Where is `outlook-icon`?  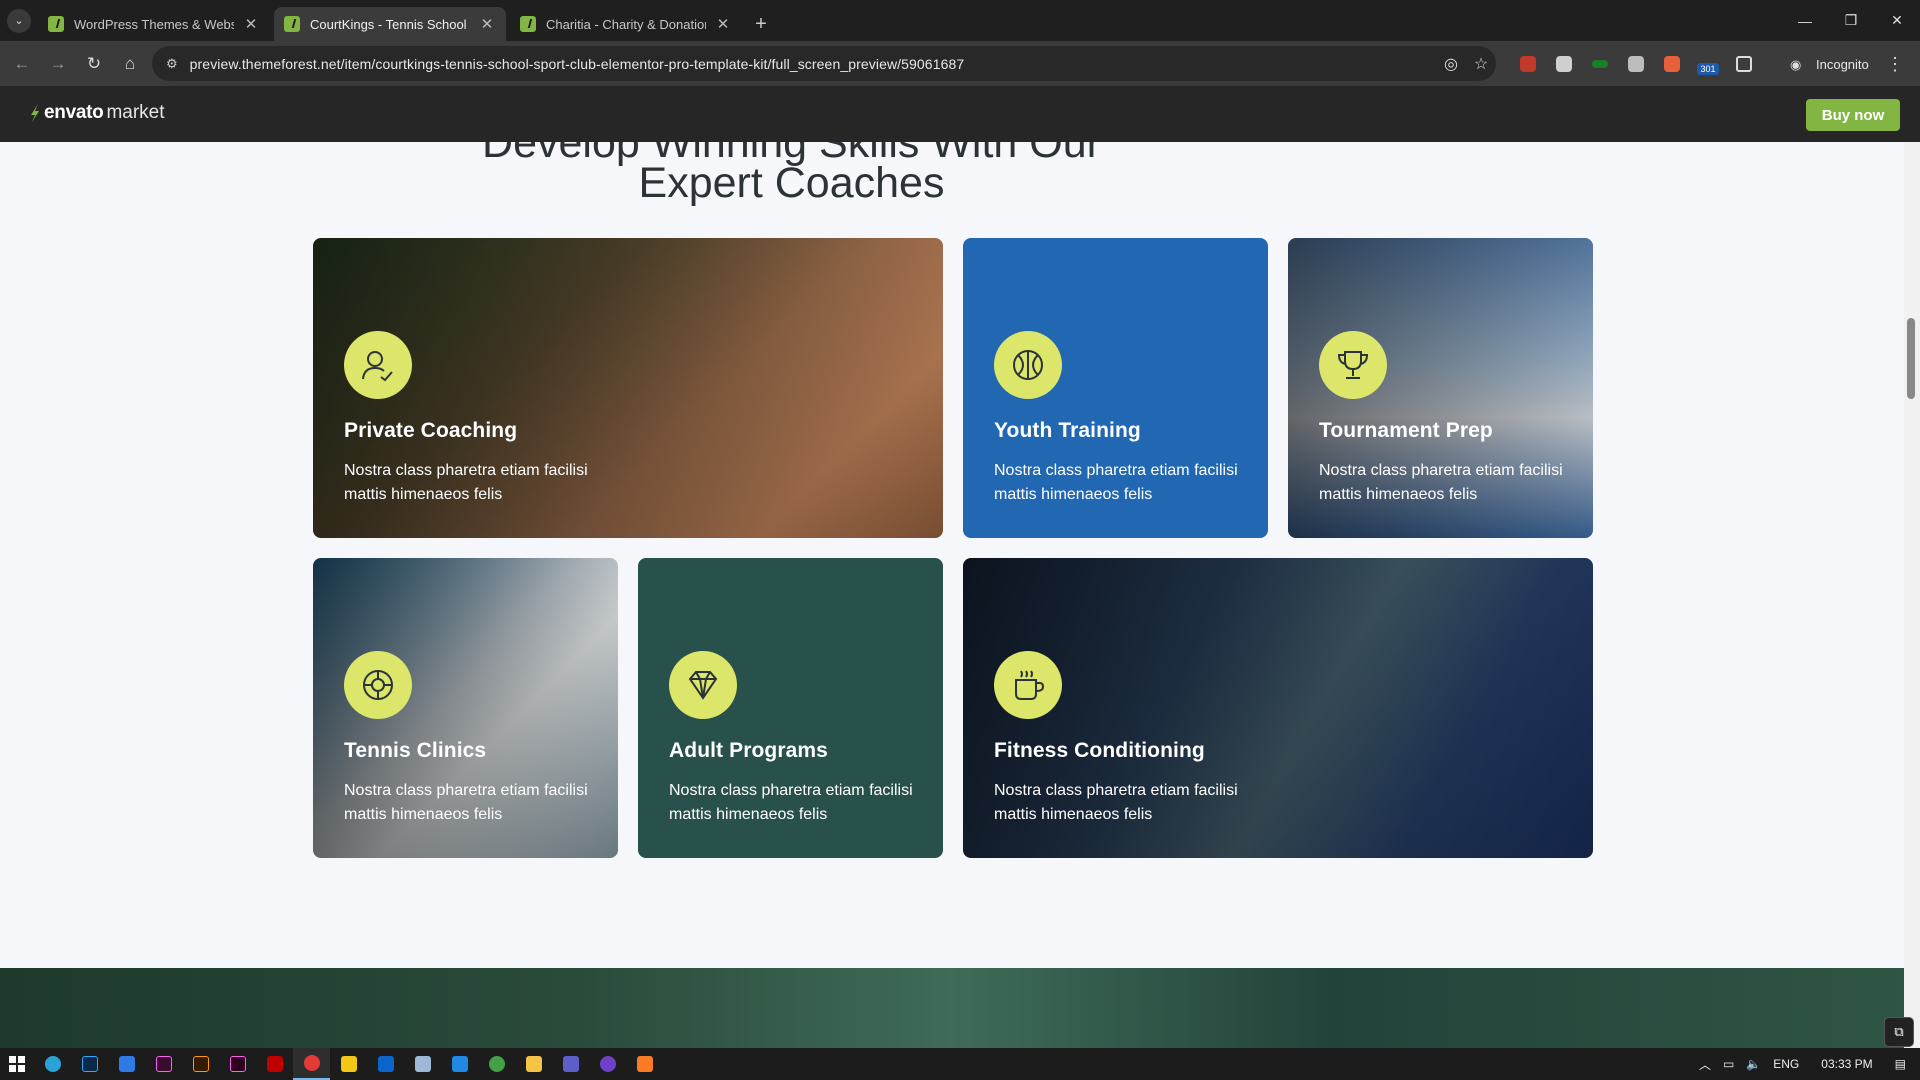
outlook-icon is located at coordinates (385, 1064).